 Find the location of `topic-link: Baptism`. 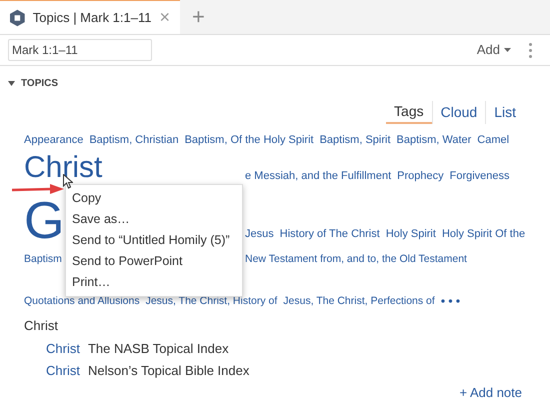

topic-link: Baptism is located at coordinates (43, 260).